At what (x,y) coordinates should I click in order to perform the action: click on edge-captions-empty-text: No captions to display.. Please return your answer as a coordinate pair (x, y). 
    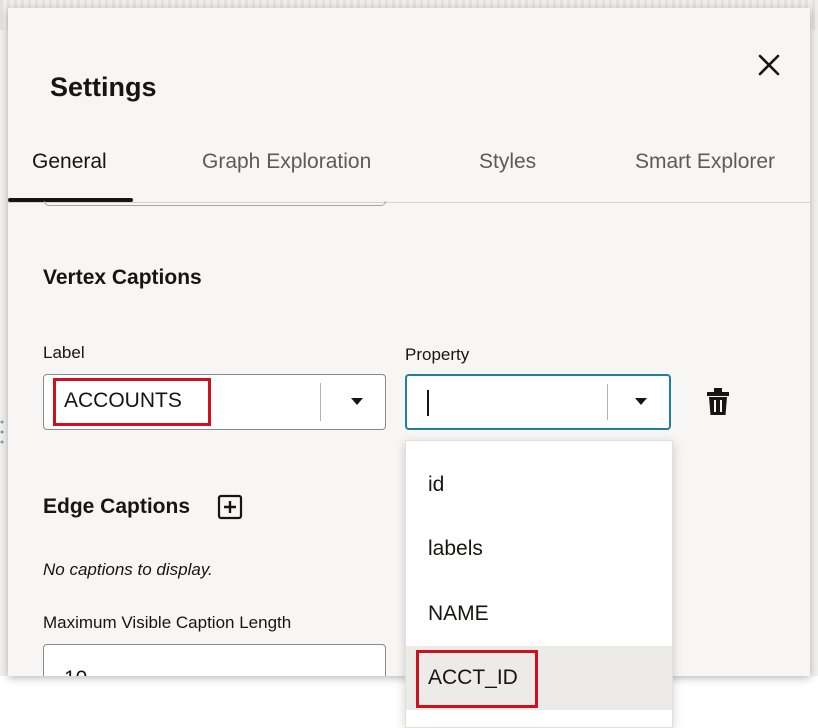
    Looking at the image, I should click on (128, 569).